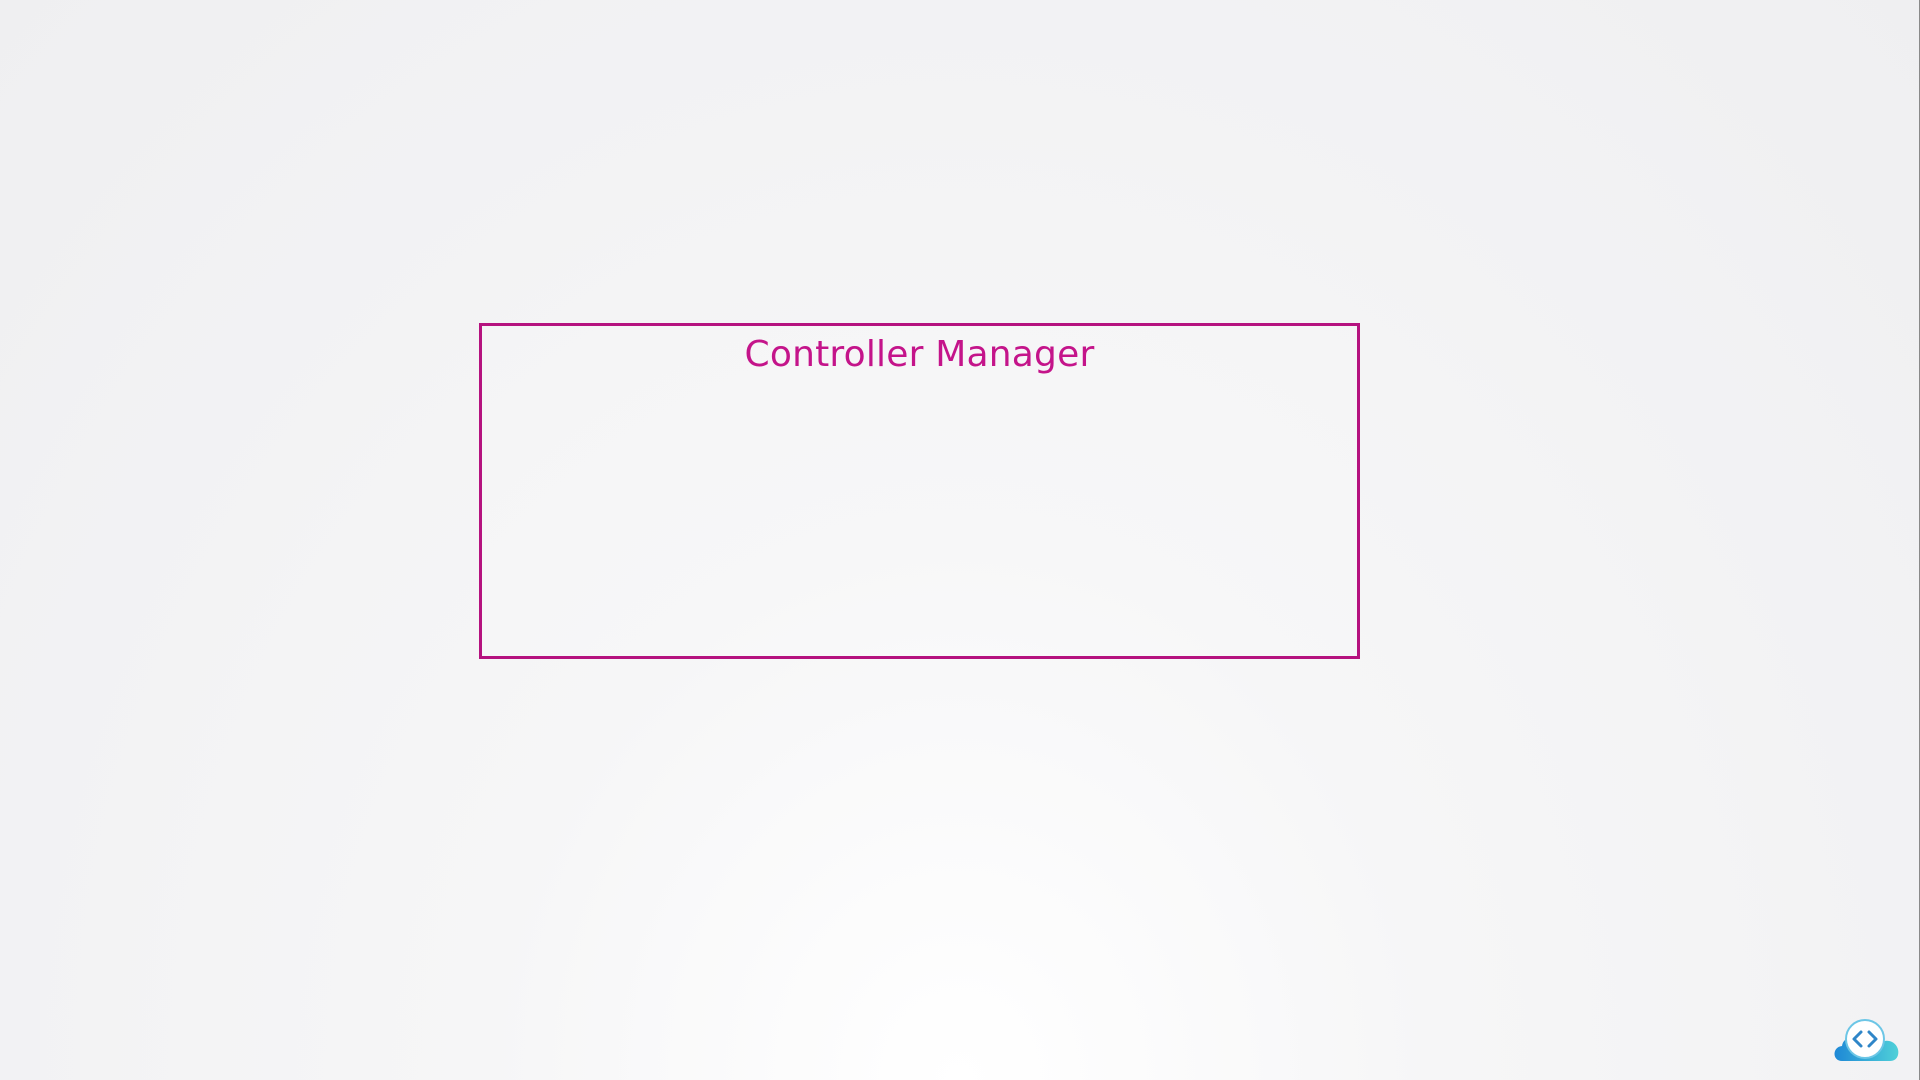 The image size is (1920, 1080). Describe the element at coordinates (919, 491) in the screenshot. I see `controller-manager-box: Controller Manager` at that location.